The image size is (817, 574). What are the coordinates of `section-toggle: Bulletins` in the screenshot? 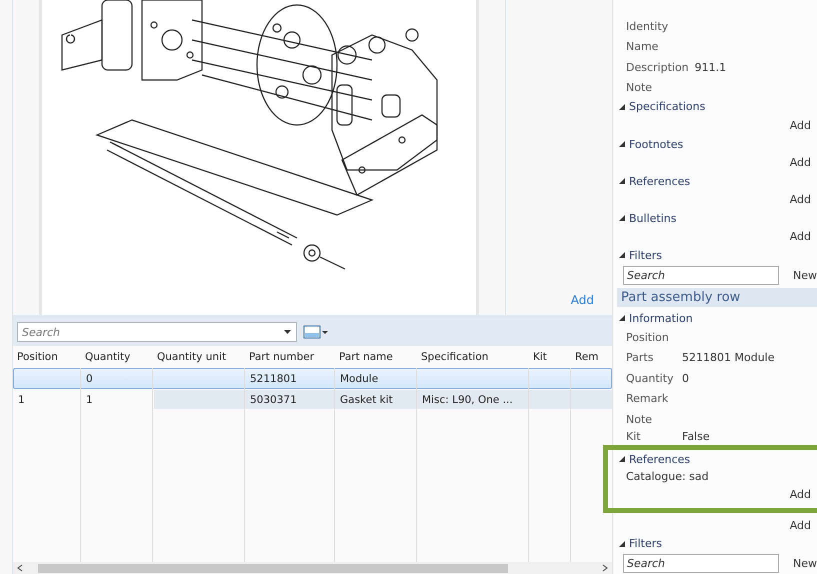 It's located at (647, 218).